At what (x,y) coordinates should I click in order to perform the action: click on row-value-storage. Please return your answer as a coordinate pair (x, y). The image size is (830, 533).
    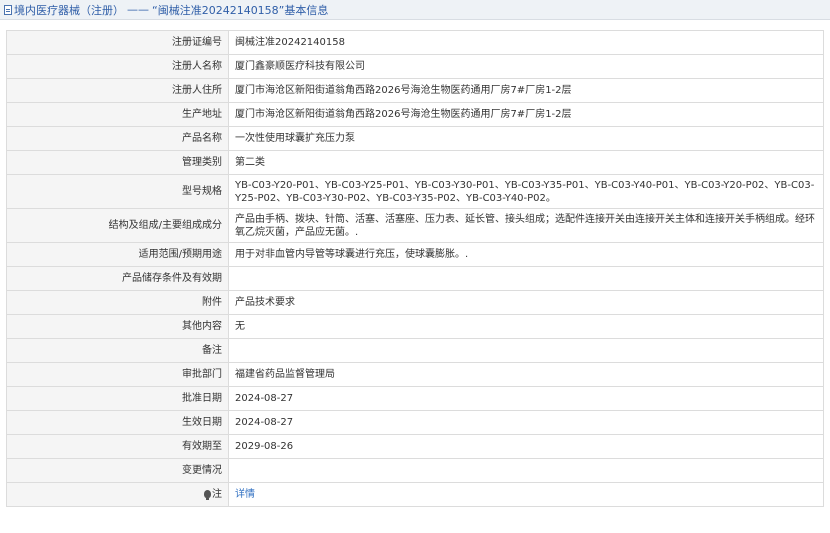
    Looking at the image, I should click on (526, 278).